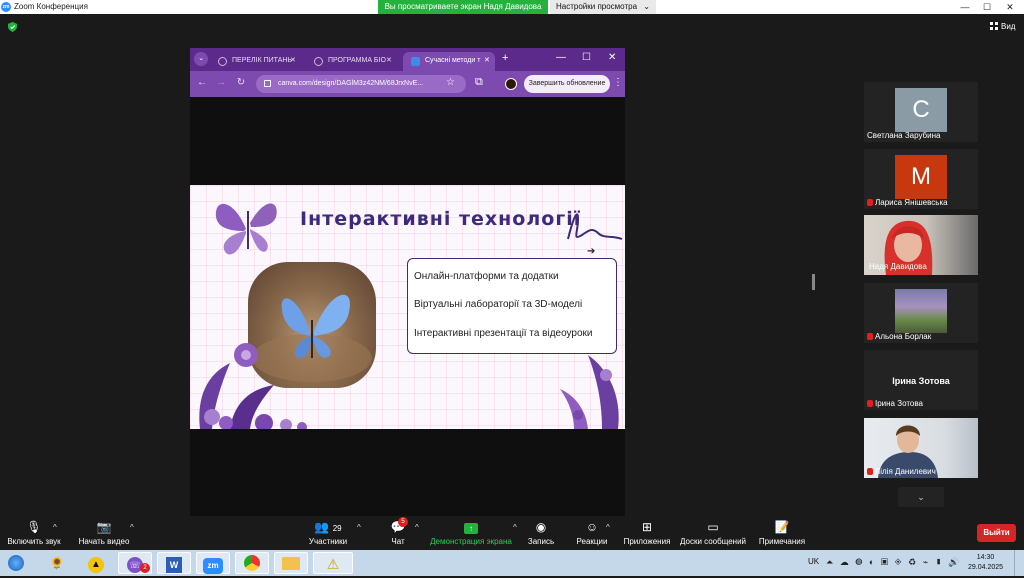 The width and height of the screenshot is (1024, 578). I want to click on keyboard-language: UK, so click(813, 561).